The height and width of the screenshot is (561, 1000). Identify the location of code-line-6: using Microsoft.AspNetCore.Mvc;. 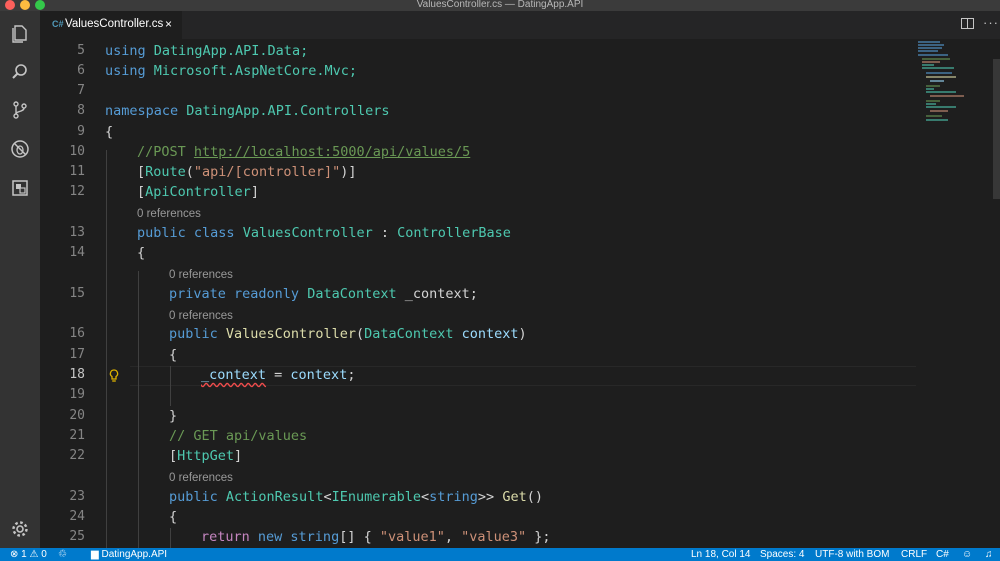
(231, 71).